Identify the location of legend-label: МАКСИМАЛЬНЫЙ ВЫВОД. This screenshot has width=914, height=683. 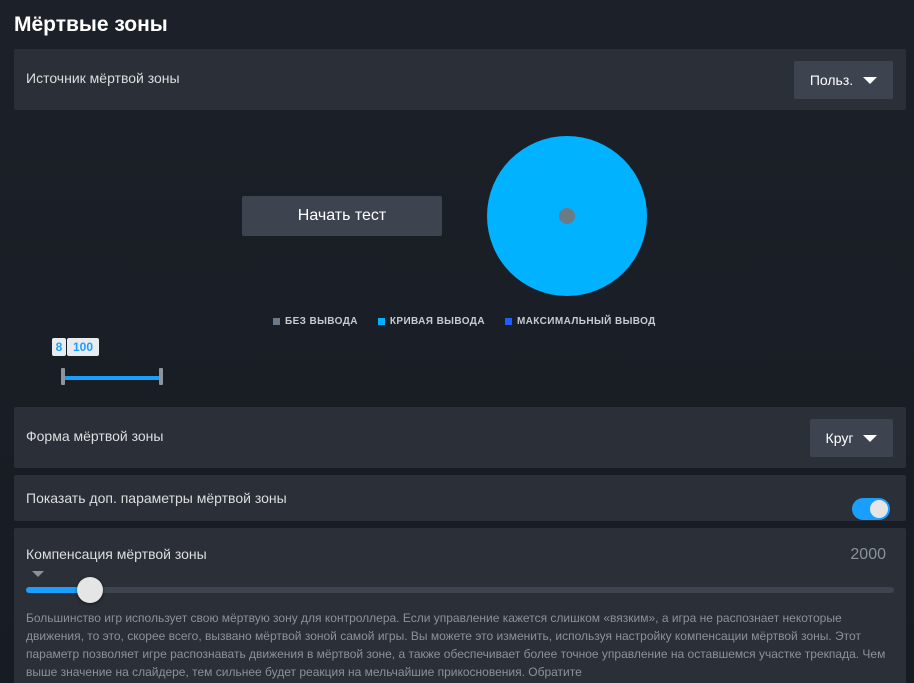
(586, 321).